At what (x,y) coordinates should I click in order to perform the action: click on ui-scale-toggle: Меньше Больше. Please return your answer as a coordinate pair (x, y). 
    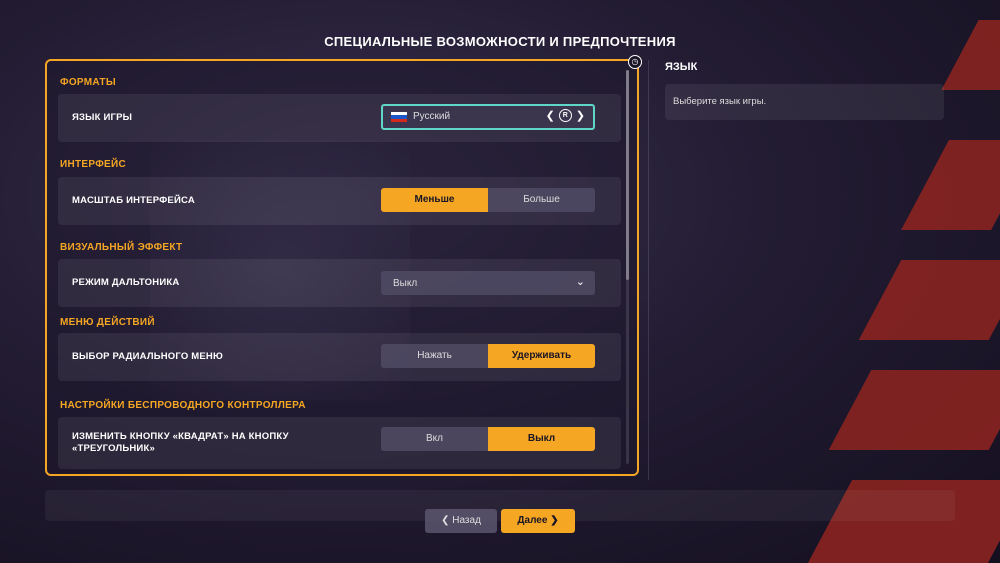
    Looking at the image, I should click on (488, 200).